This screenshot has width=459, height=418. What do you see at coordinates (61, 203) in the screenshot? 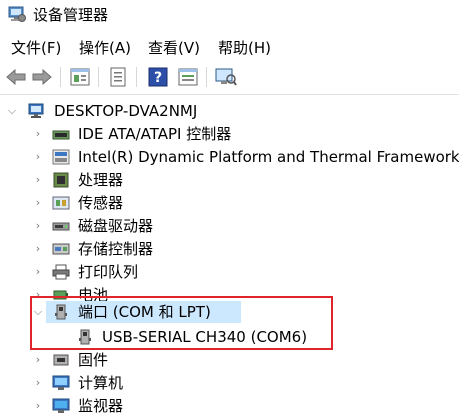
I see `sensor-icon` at bounding box center [61, 203].